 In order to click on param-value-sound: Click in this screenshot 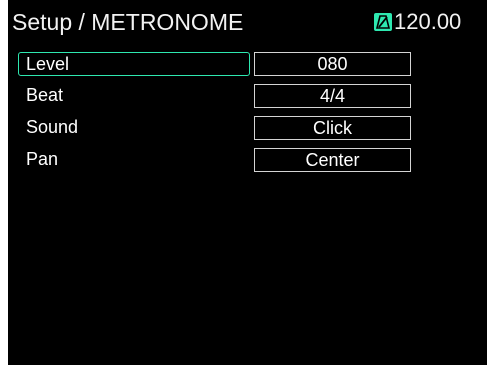, I will do `click(332, 128)`.